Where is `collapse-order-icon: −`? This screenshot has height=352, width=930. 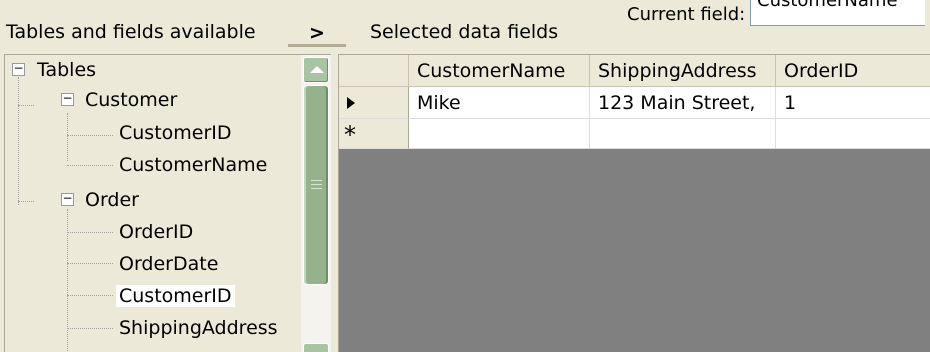 collapse-order-icon: − is located at coordinates (67, 199).